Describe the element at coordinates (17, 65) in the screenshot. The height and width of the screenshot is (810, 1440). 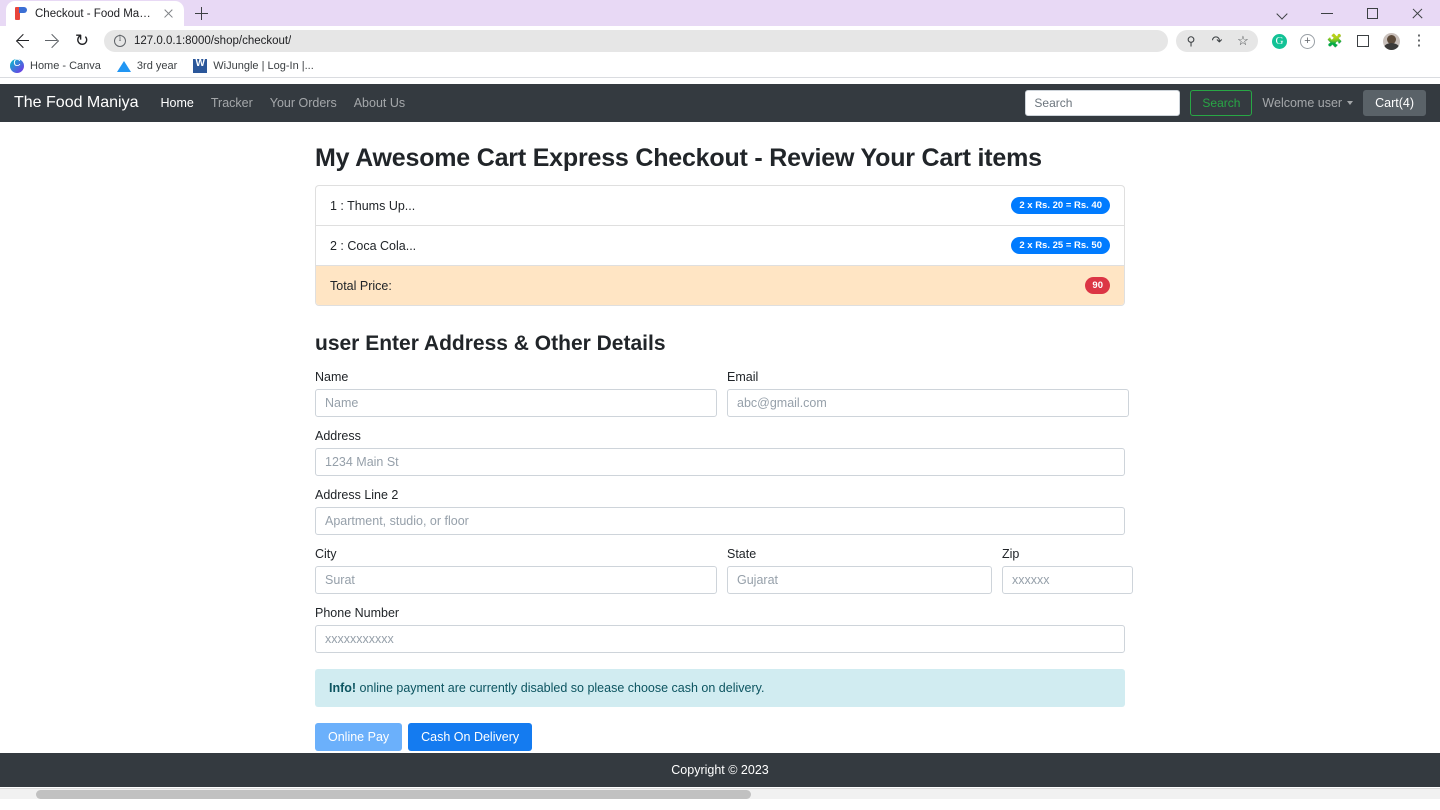
I see `canva-icon` at that location.